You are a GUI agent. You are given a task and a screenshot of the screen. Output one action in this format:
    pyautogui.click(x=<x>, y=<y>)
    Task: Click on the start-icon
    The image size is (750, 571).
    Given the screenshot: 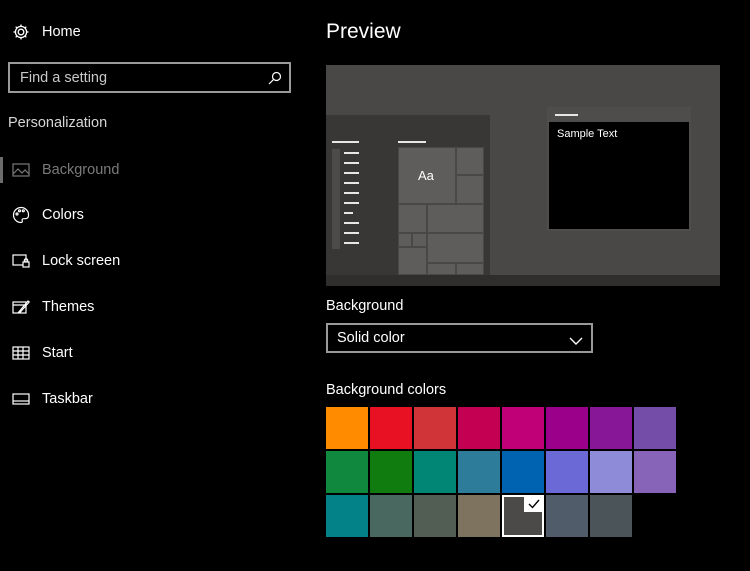 What is the action you would take?
    pyautogui.click(x=21, y=353)
    